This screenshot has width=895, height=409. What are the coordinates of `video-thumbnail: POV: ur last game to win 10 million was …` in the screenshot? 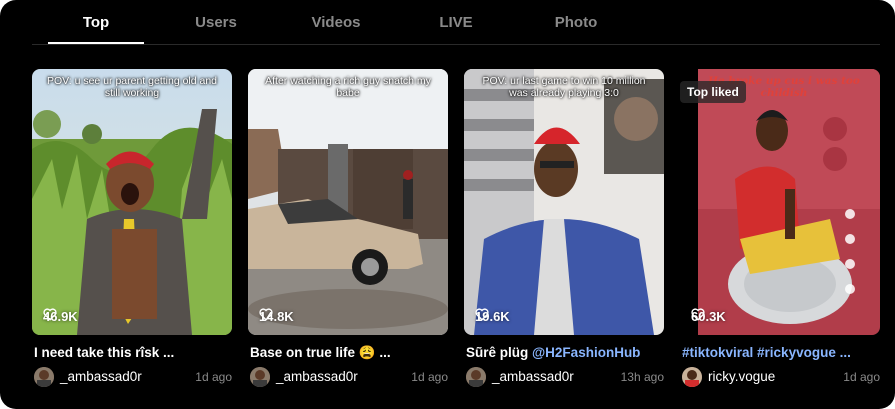 It's located at (564, 202).